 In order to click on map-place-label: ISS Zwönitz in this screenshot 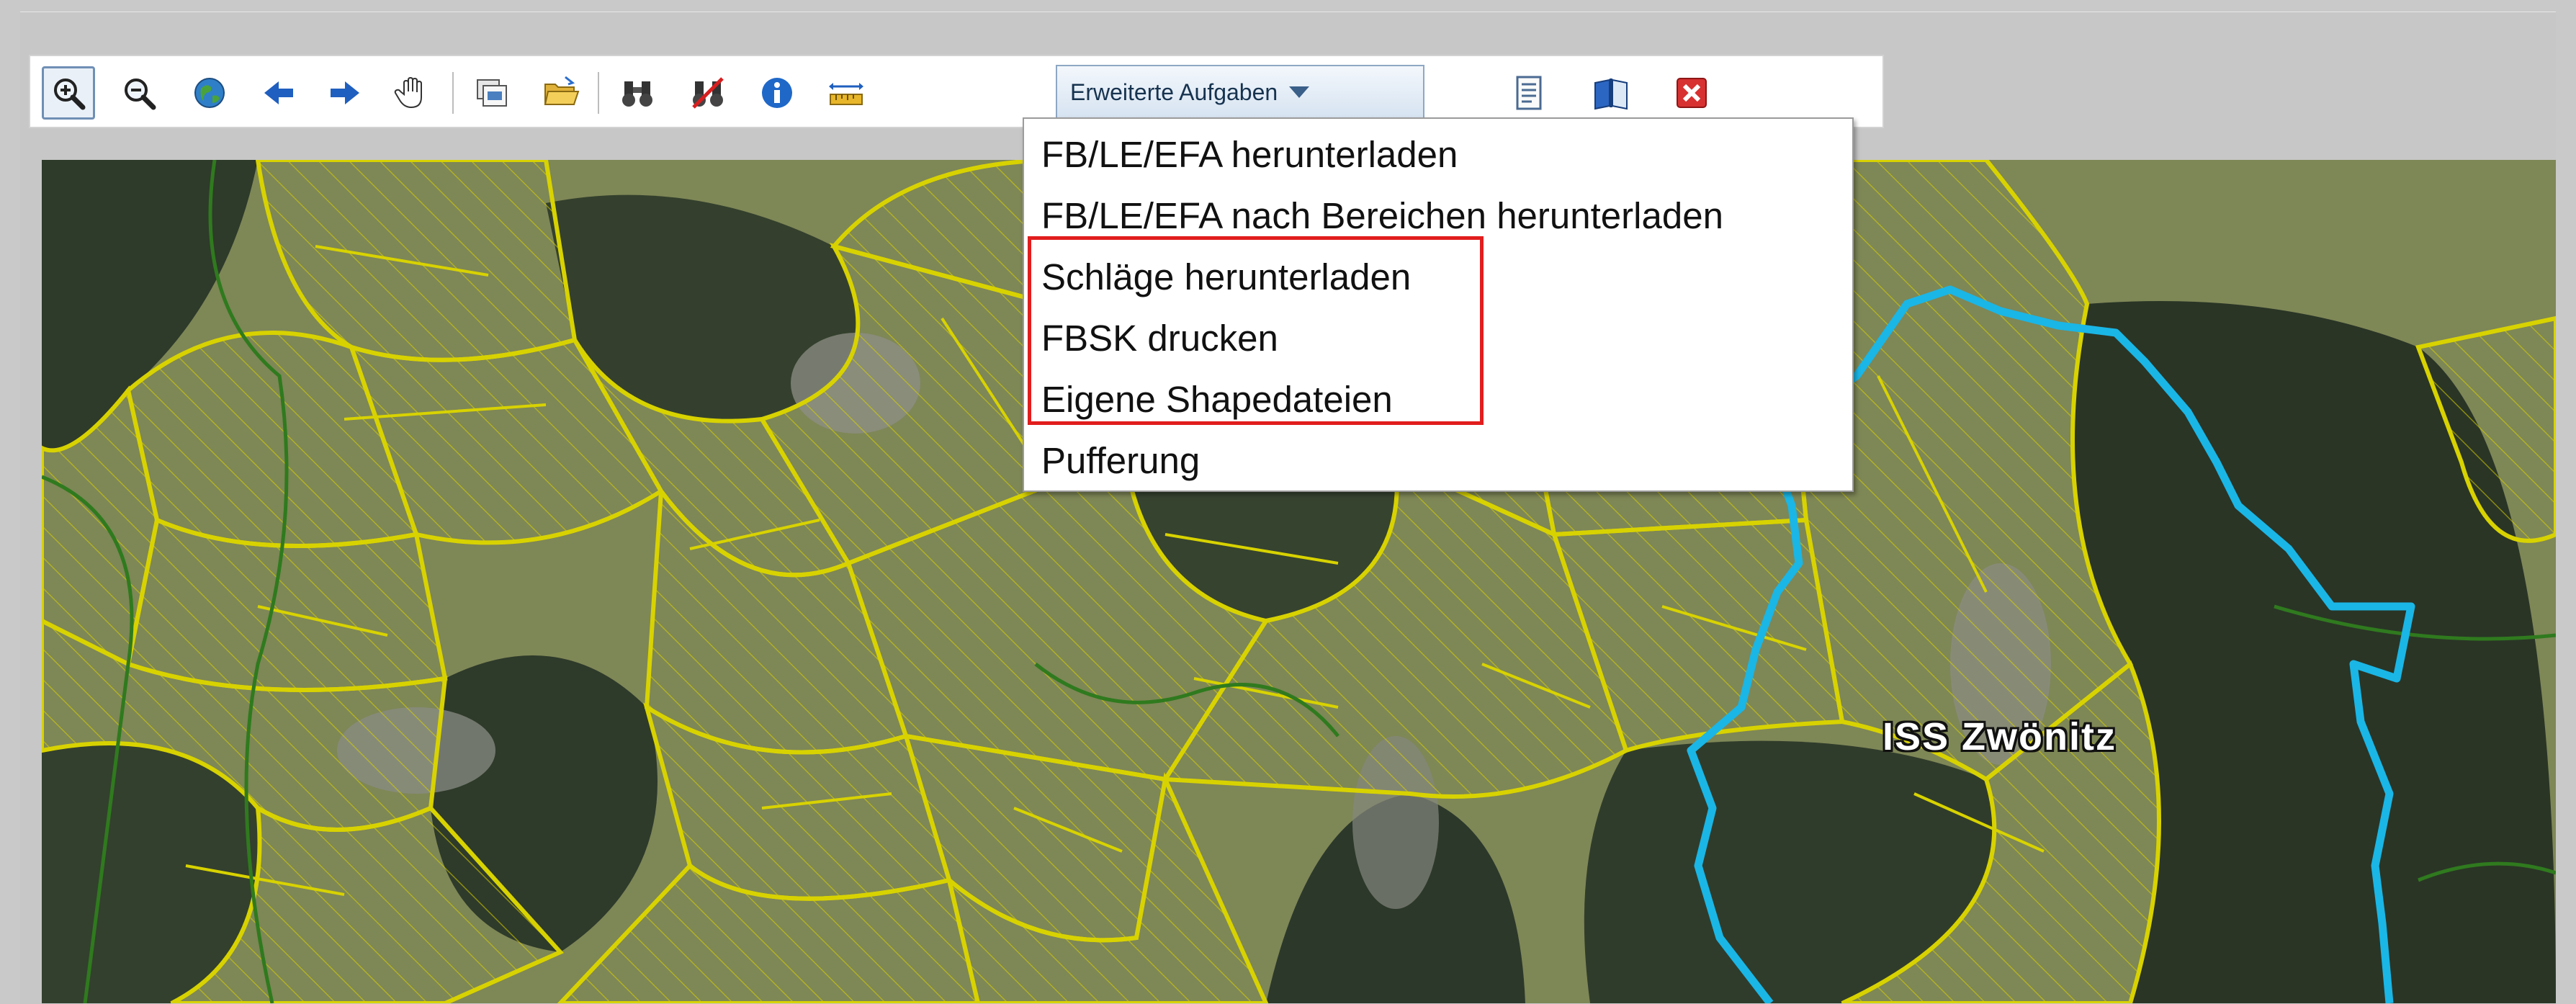, I will do `click(1999, 737)`.